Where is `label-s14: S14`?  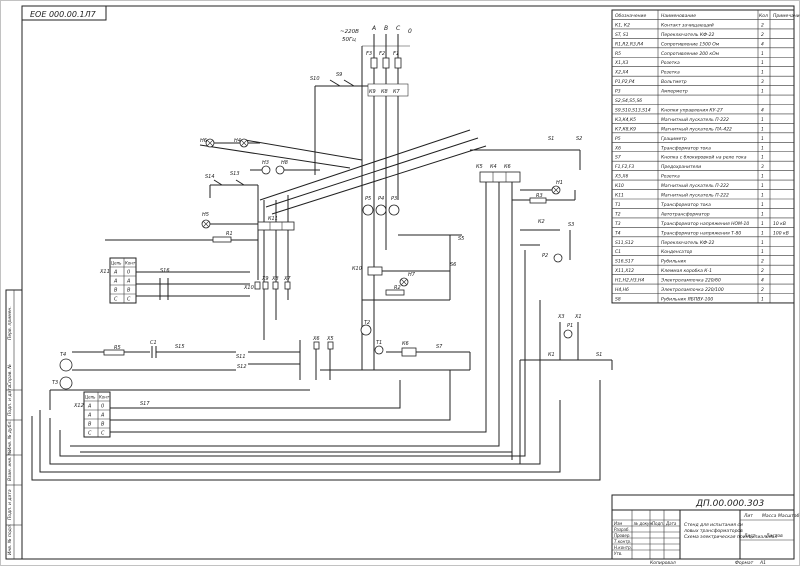 label-s14: S14 is located at coordinates (210, 177).